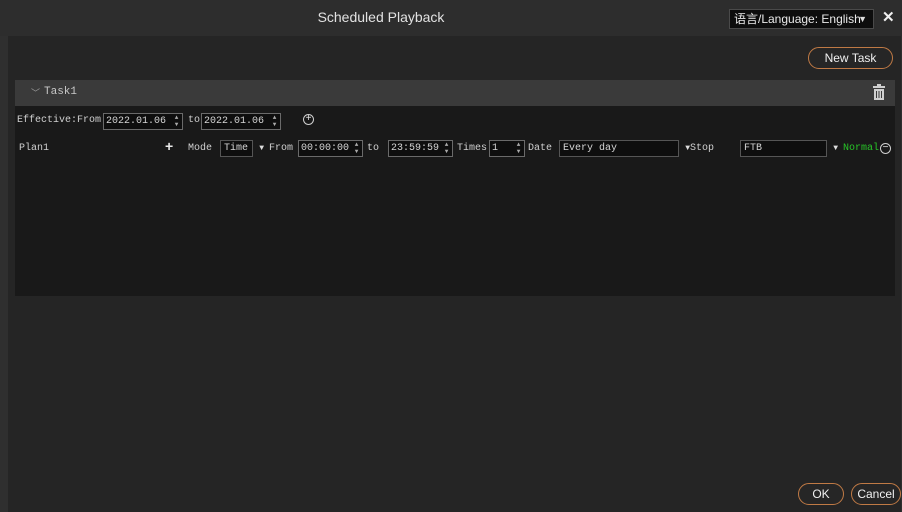 The image size is (902, 512). Describe the element at coordinates (797, 19) in the screenshot. I see `language-select-value: 语言/Language: English` at that location.